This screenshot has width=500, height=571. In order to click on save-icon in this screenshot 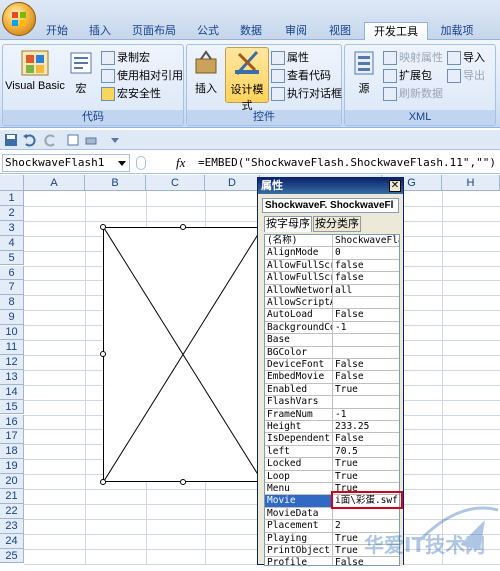, I will do `click(11, 140)`.